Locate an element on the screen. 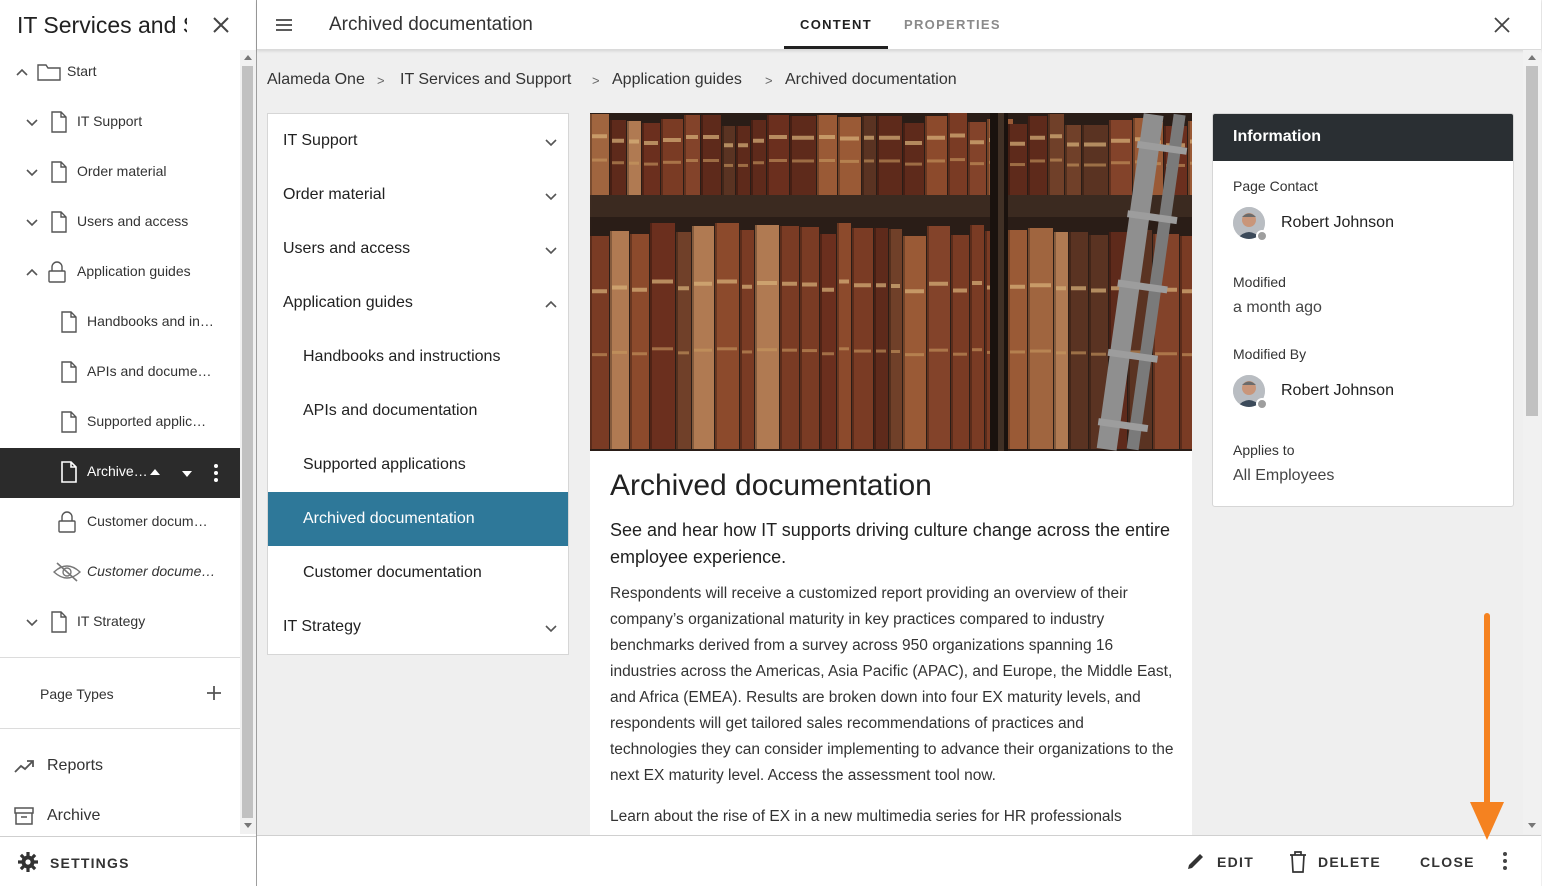 The width and height of the screenshot is (1542, 886). nav-item-users-and-access: Users and access is located at coordinates (418, 249).